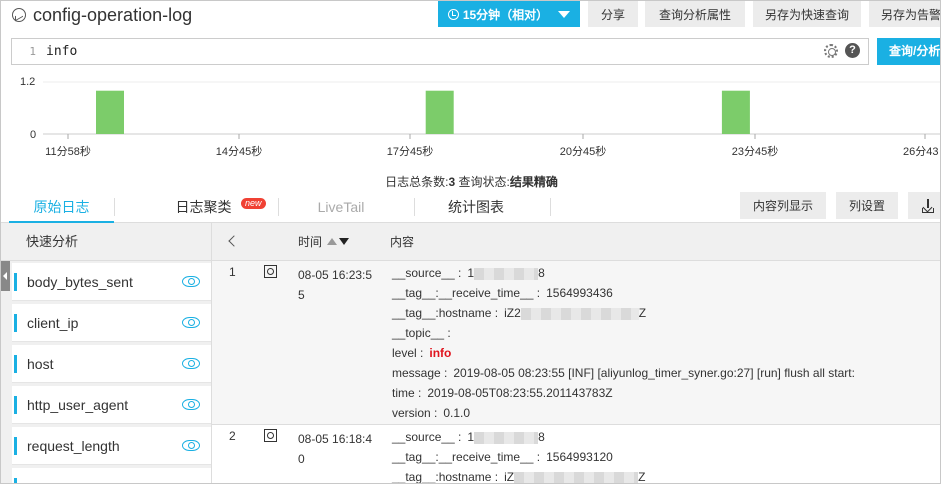 The image size is (941, 484). I want to click on quick-analysis-header: 快速分析, so click(106, 242).